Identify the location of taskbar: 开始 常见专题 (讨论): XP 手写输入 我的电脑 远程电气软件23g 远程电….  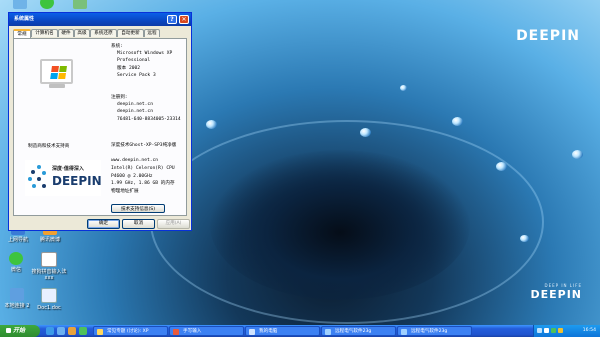
(300, 331).